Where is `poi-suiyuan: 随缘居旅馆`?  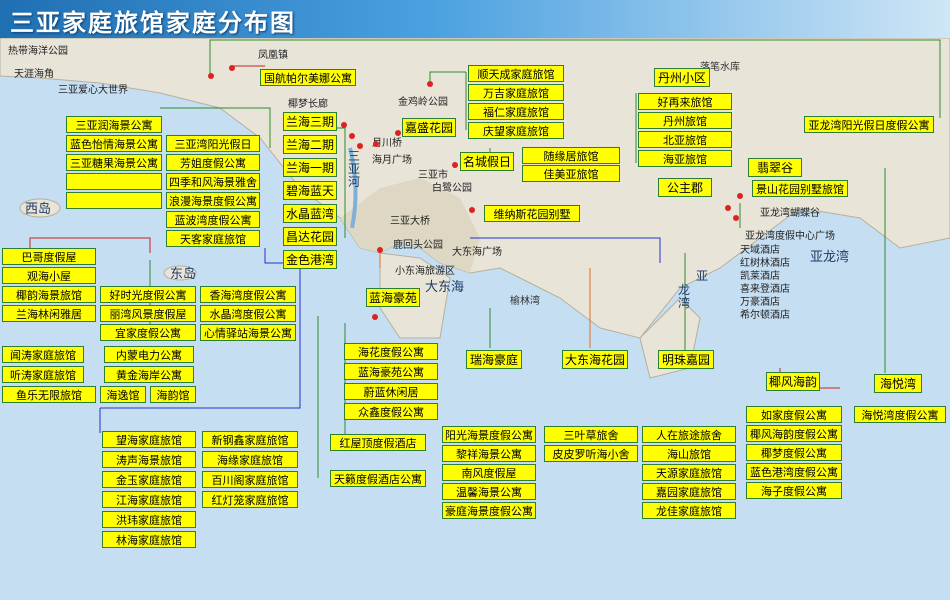 poi-suiyuan: 随缘居旅馆 is located at coordinates (571, 155).